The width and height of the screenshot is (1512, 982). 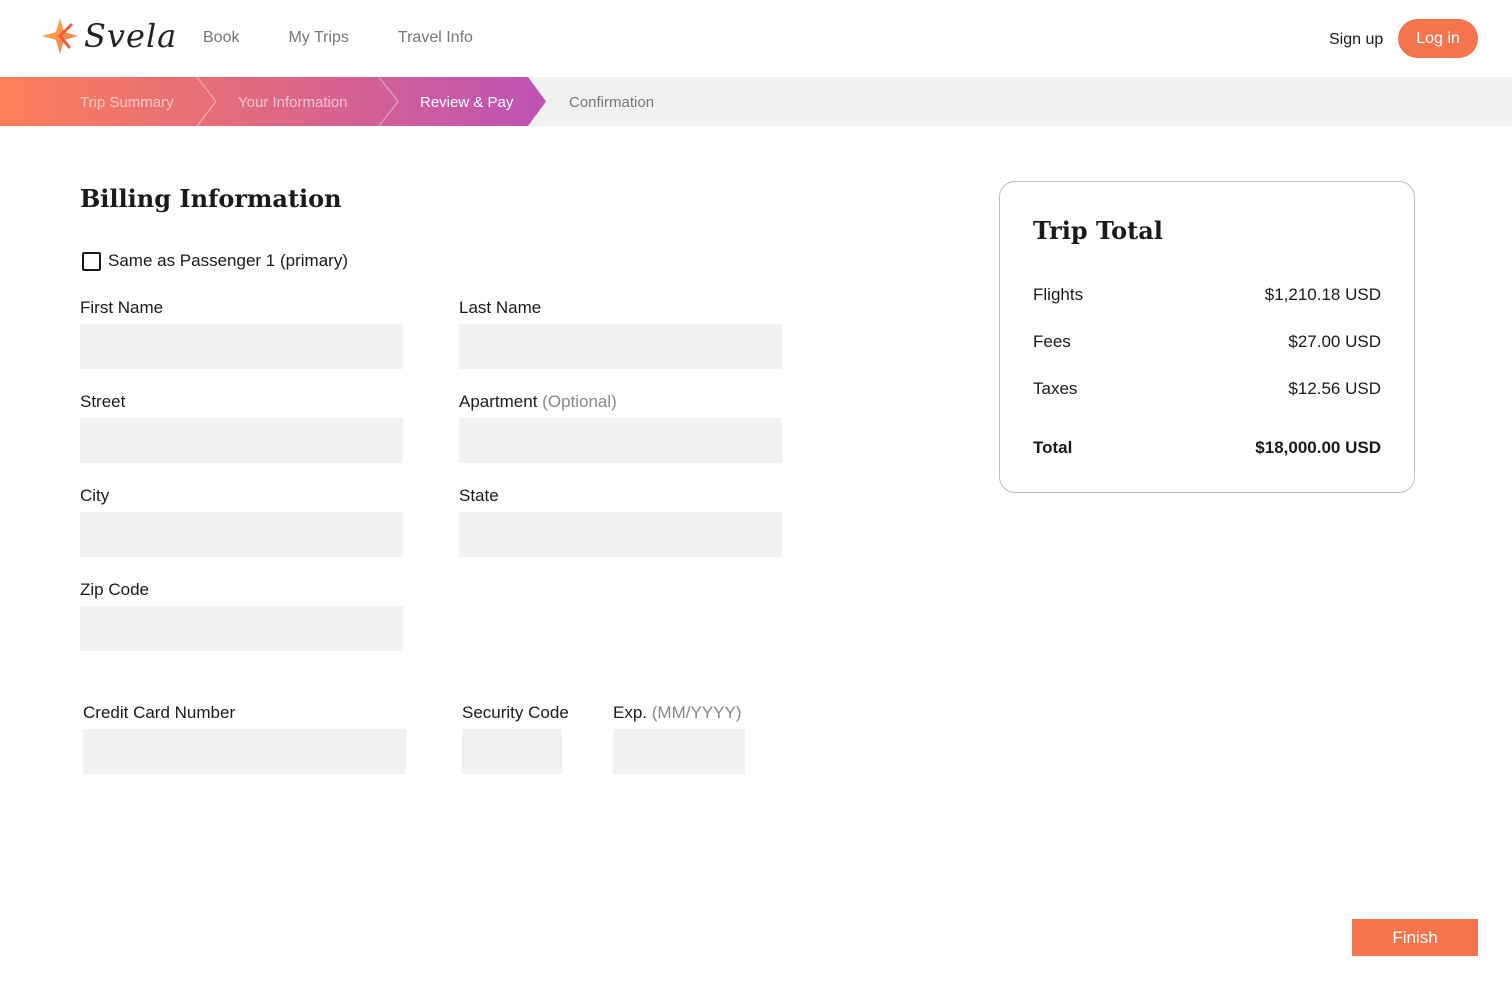 I want to click on total-value: $18,000.00 USD, so click(x=1318, y=447).